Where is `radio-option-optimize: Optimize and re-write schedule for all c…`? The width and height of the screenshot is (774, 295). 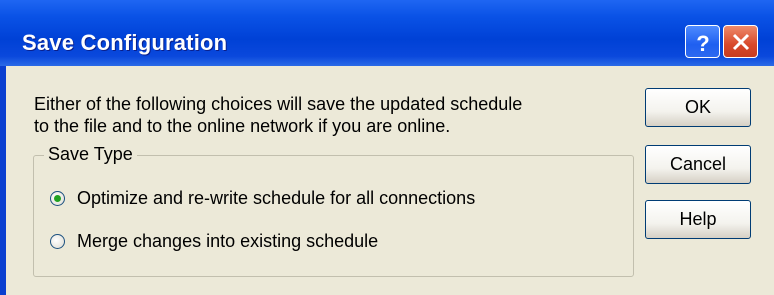
radio-option-optimize: Optimize and re-write schedule for all c… is located at coordinates (262, 198).